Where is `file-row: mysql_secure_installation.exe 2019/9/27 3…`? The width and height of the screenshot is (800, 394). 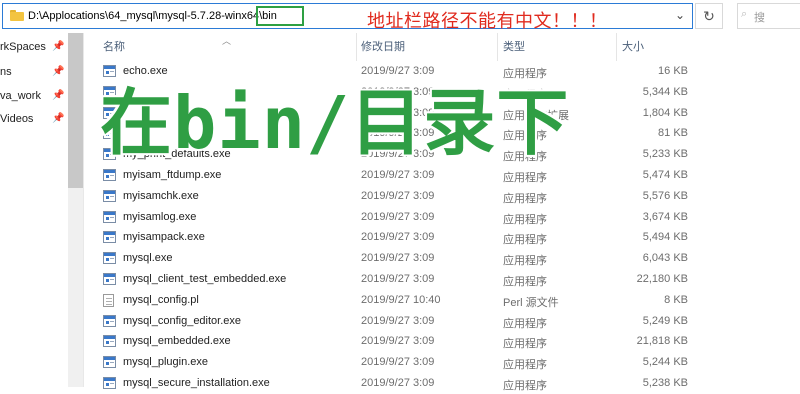
file-row: mysql_secure_installation.exe 2019/9/27 3… is located at coordinates (442, 383).